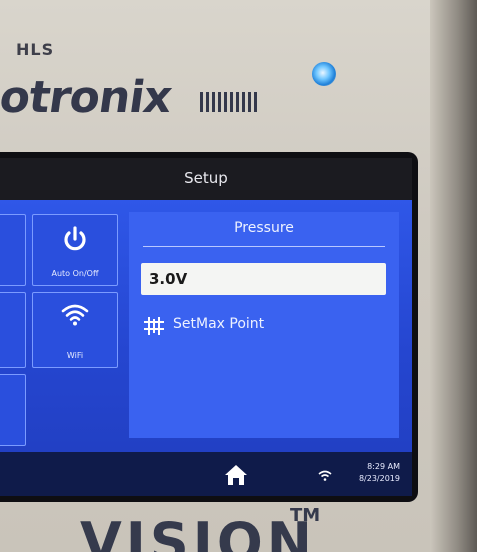  I want to click on housing-edge, so click(453, 276).